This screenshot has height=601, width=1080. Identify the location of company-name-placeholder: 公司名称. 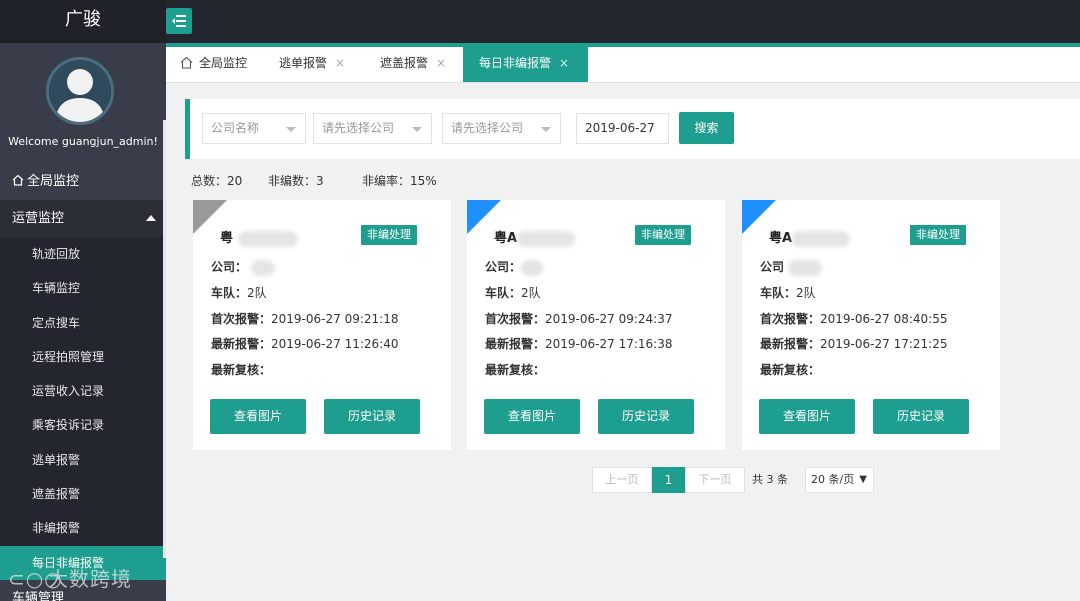
(235, 128).